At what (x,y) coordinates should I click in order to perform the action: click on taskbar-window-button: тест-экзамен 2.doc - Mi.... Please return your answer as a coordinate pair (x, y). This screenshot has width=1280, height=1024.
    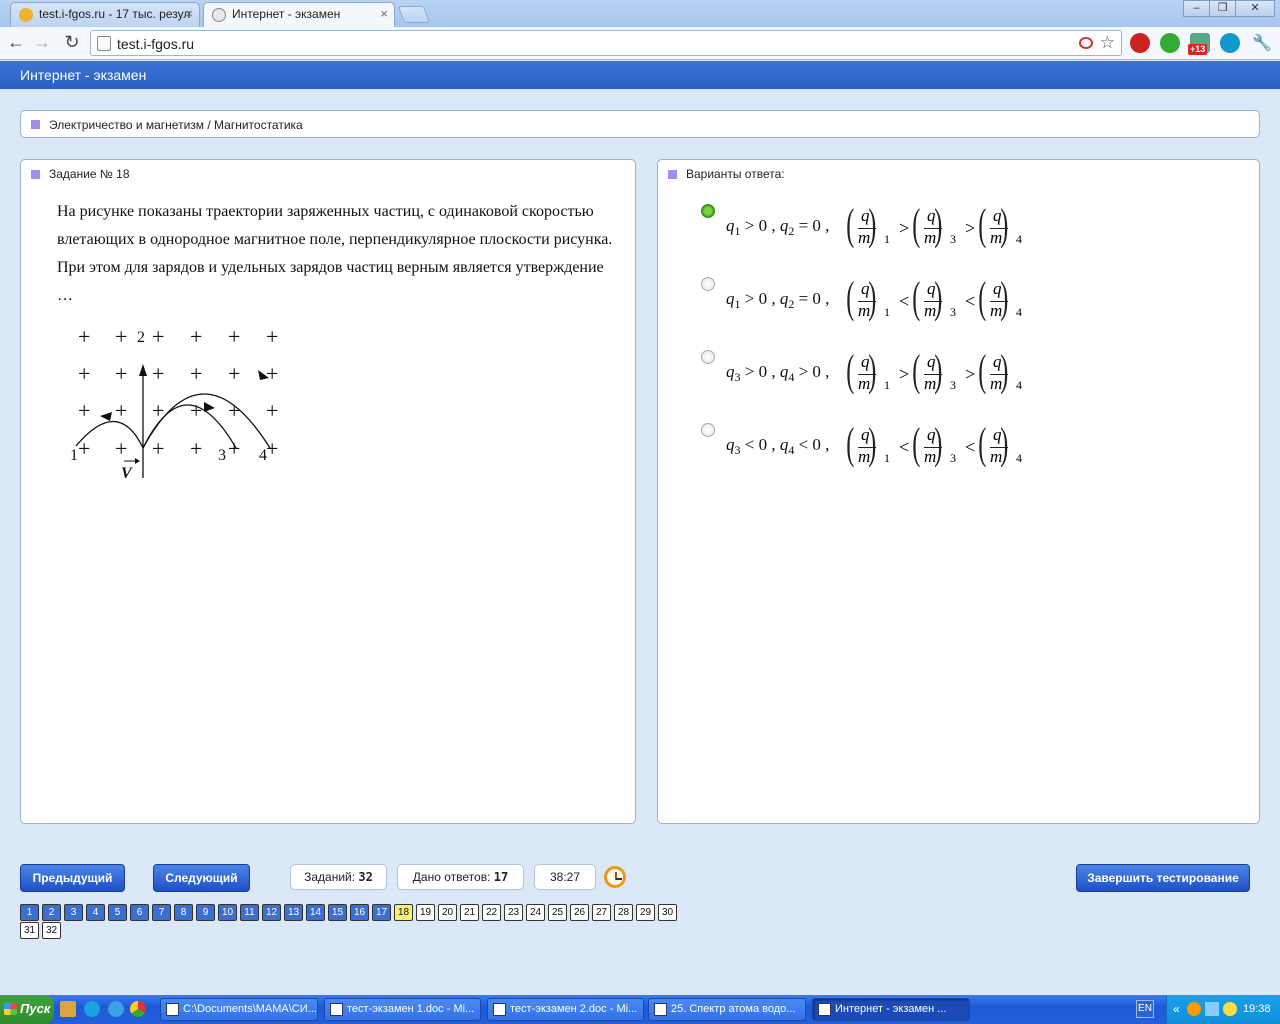
    Looking at the image, I should click on (565, 1009).